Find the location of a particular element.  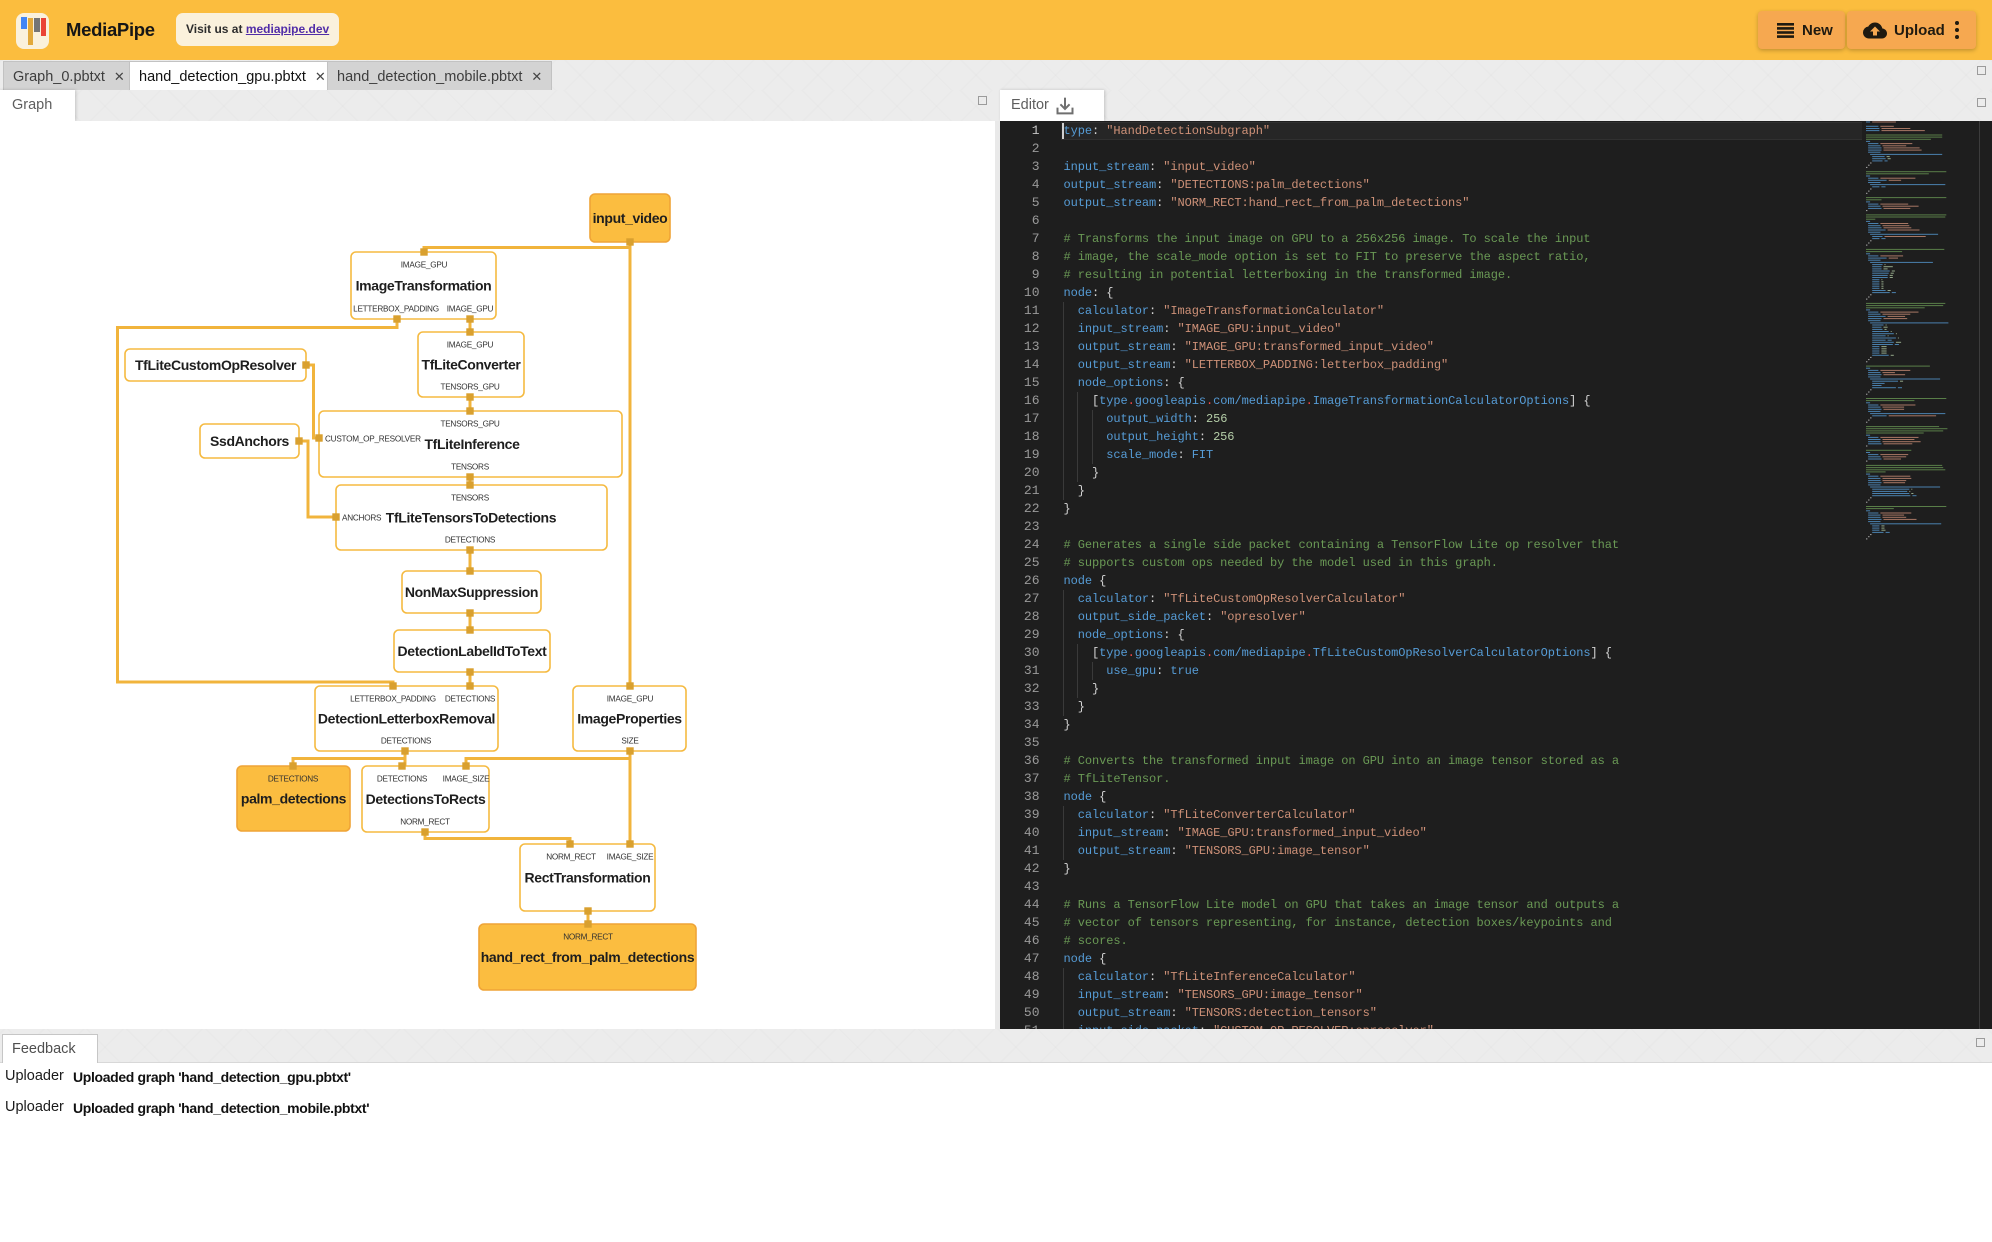

svg-text: SsdAnchors is located at coordinates (250, 441).